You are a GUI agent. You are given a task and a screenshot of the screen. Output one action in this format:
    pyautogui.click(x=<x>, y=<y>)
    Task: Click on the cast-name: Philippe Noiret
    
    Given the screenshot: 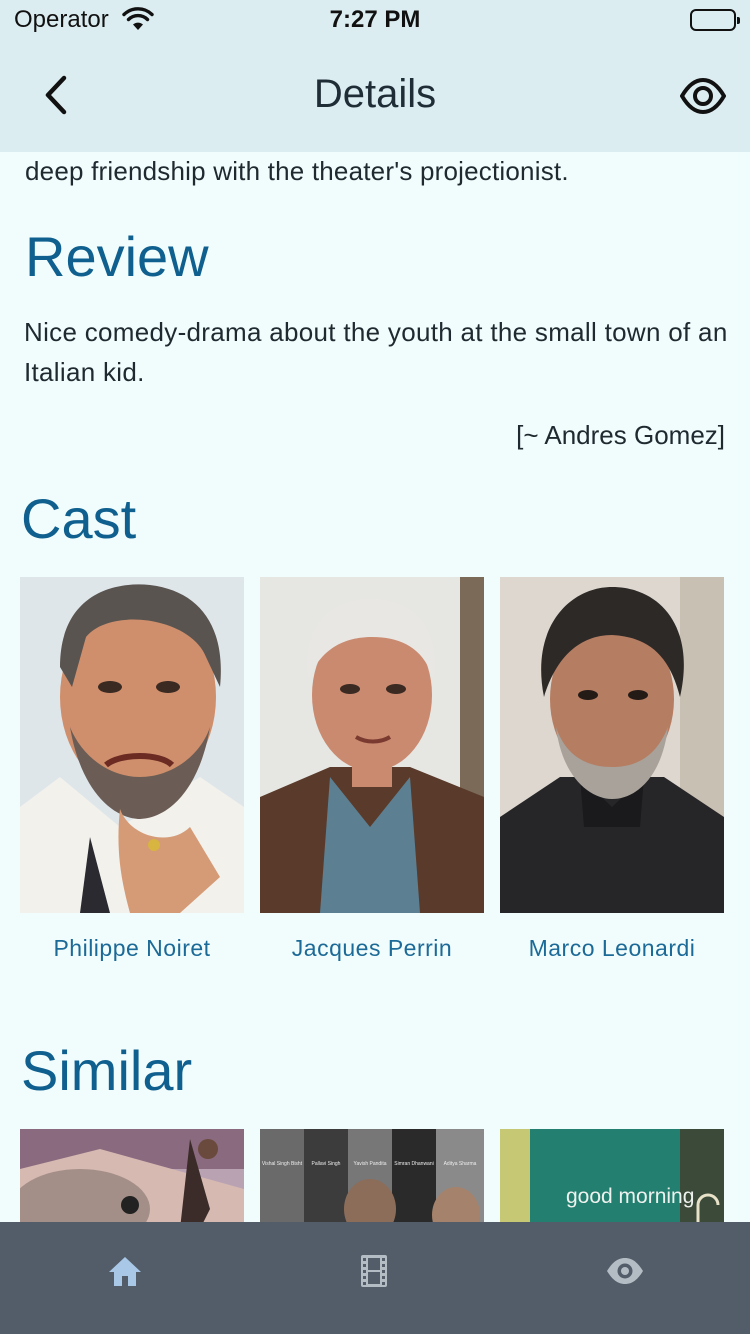 What is the action you would take?
    pyautogui.click(x=132, y=948)
    